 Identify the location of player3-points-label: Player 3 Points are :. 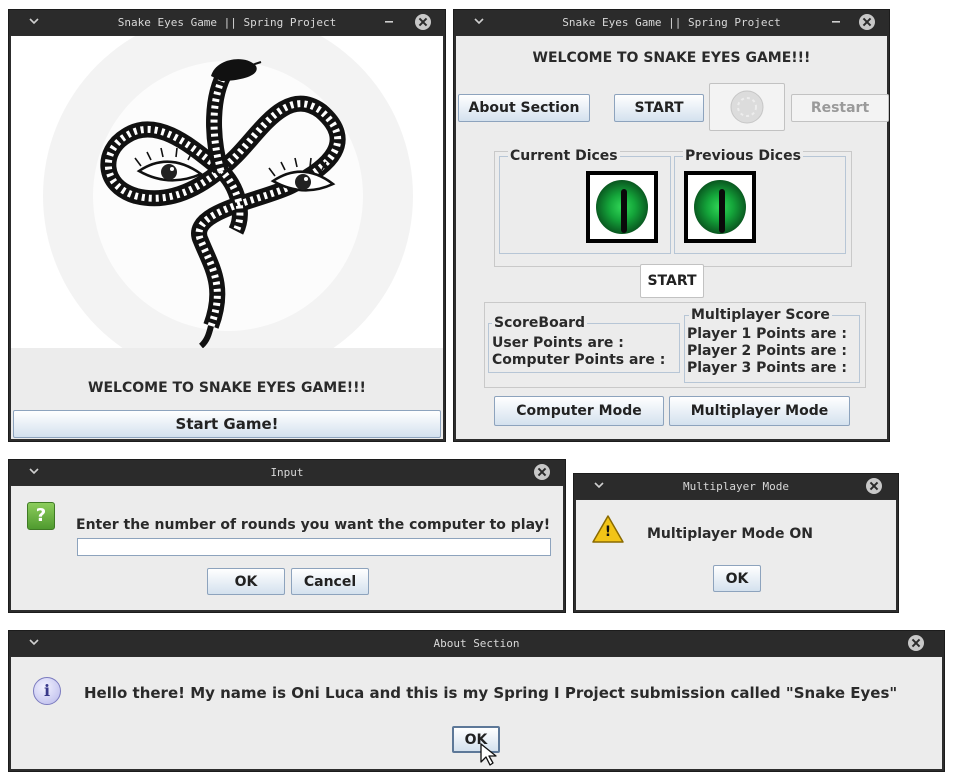
(767, 368).